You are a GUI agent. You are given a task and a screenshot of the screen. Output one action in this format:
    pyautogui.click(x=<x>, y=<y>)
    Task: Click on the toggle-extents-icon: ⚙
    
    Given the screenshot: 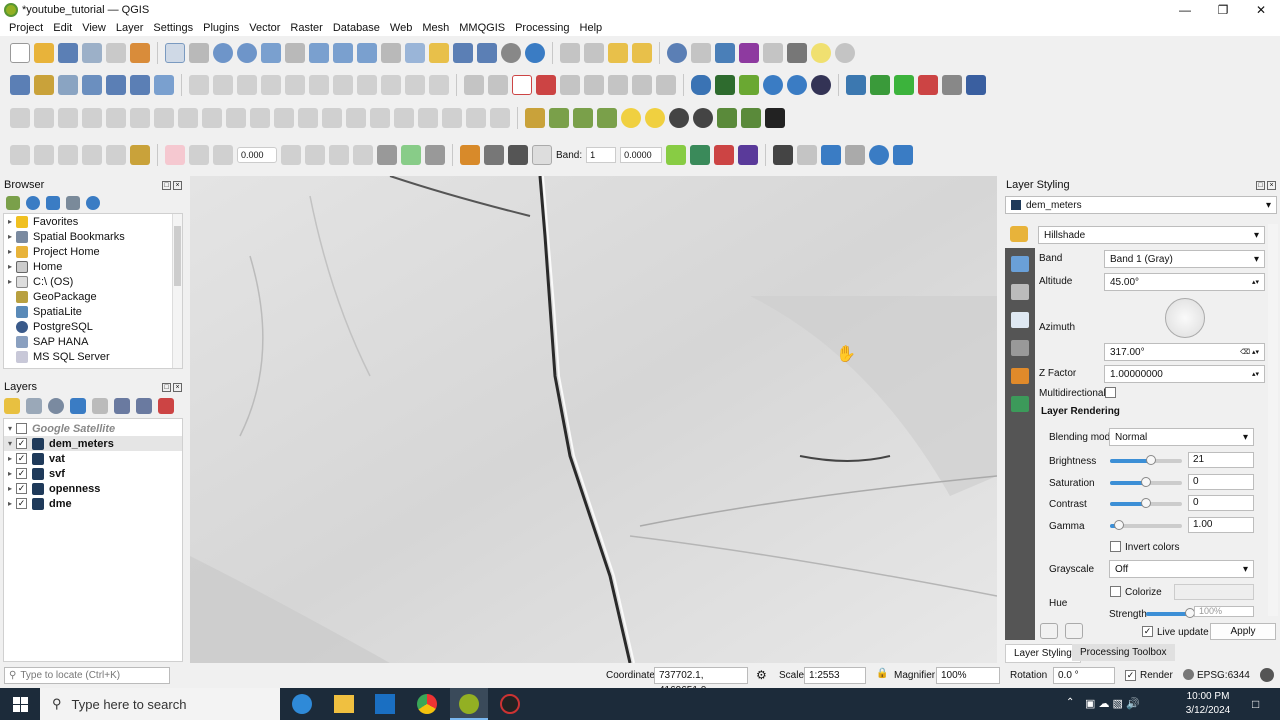 What is the action you would take?
    pyautogui.click(x=761, y=675)
    